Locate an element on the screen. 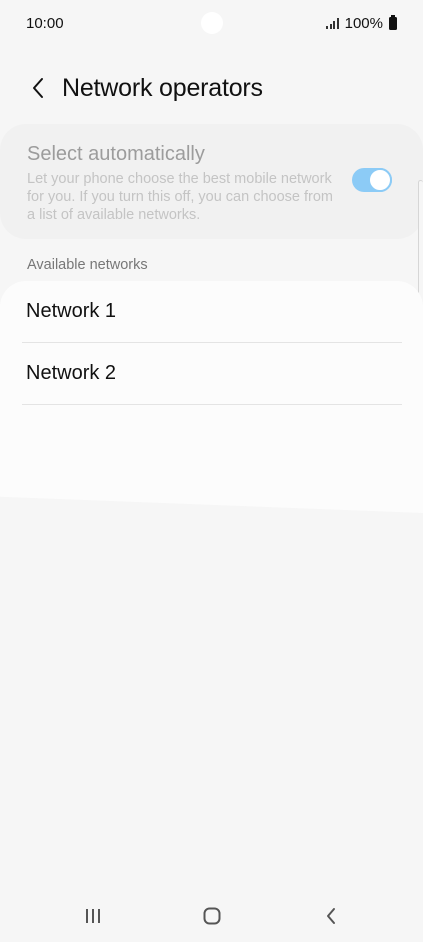 The width and height of the screenshot is (423, 942). app-header: Network operators is located at coordinates (211, 88).